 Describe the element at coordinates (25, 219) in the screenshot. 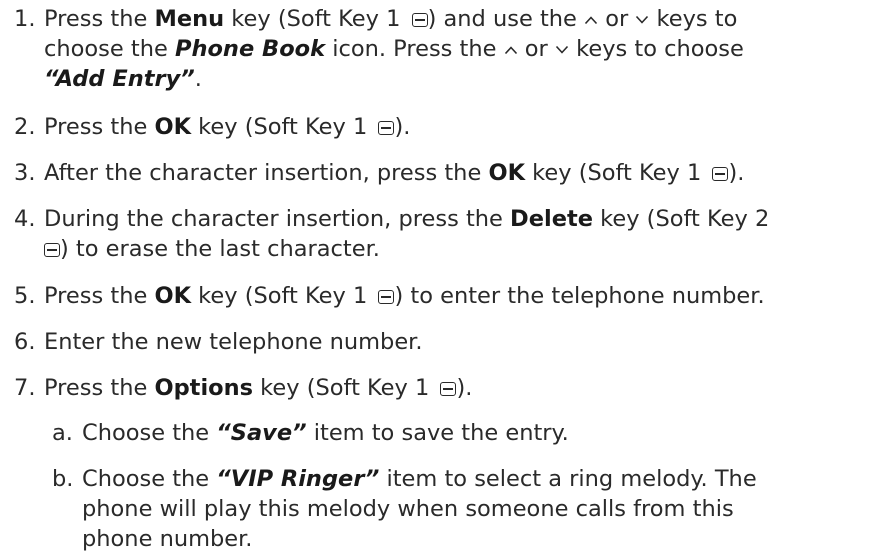

I see `step-number: 4.` at that location.